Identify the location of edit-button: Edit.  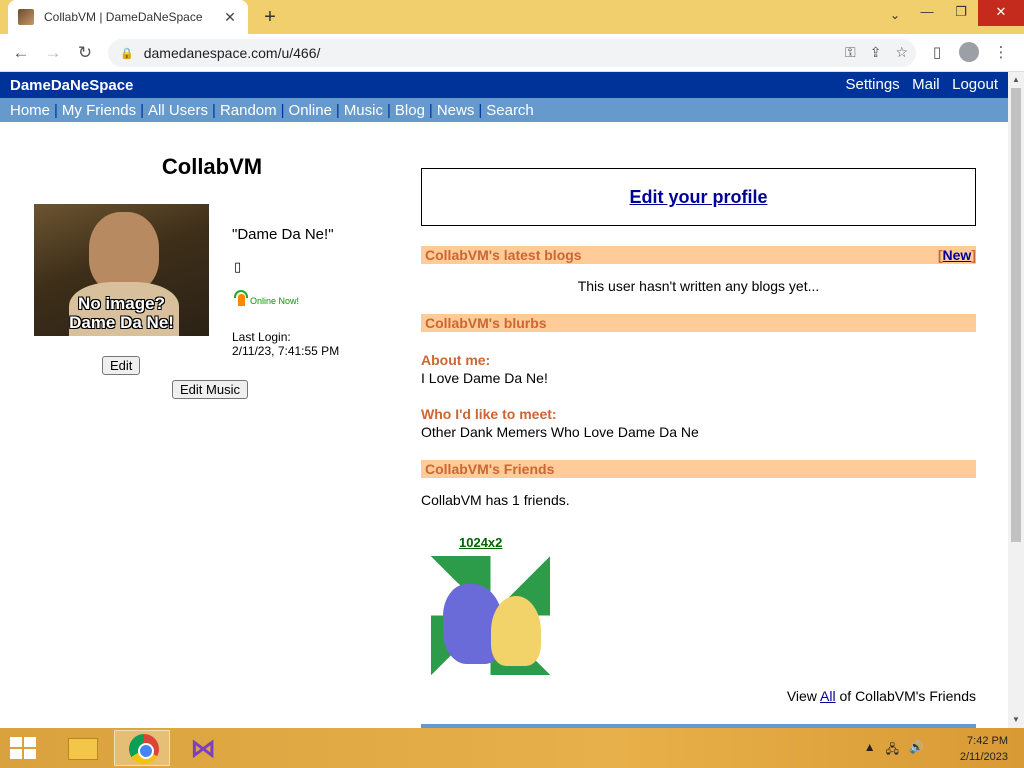
(121, 365).